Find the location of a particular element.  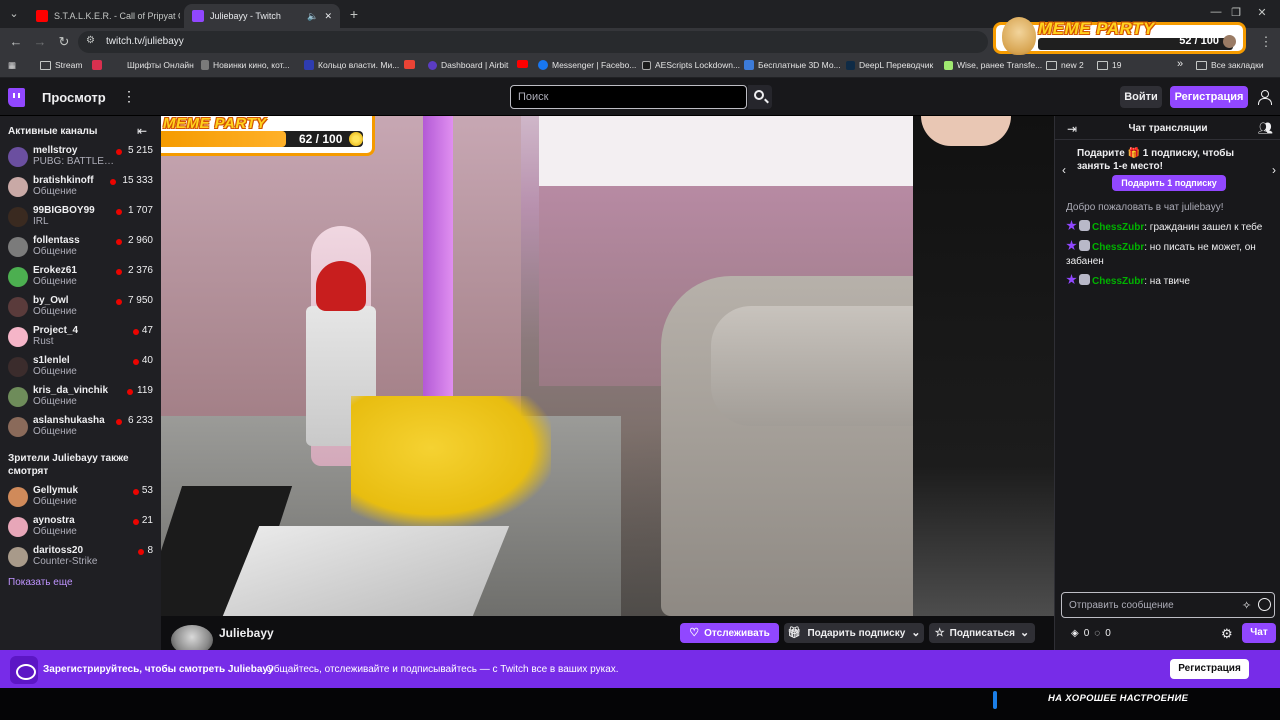

sidebar-channel: bratishkinoff Общение 15 333 is located at coordinates (80, 187).